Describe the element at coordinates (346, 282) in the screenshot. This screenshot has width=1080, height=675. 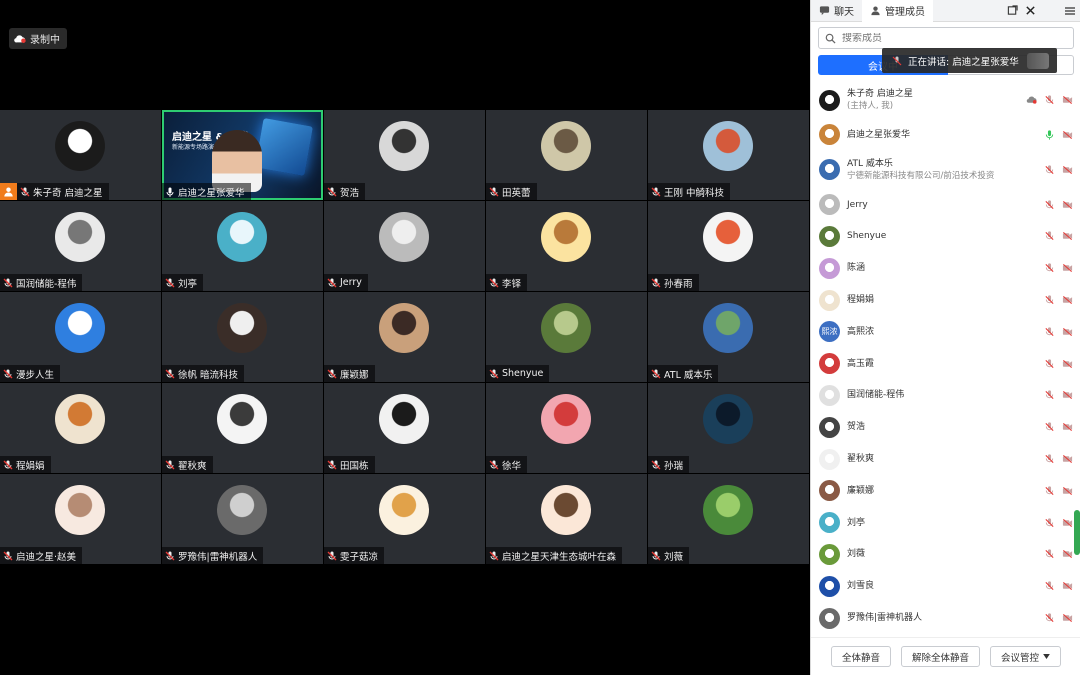
I see `tile-name-label: Jerry` at that location.